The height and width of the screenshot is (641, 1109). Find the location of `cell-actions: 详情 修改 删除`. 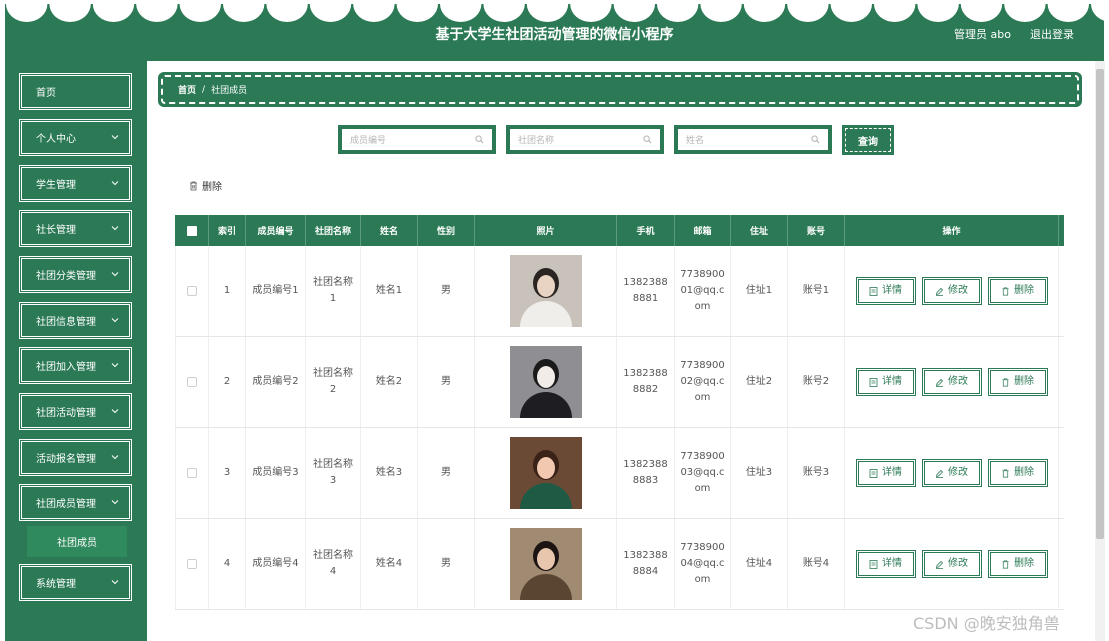

cell-actions: 详情 修改 删除 is located at coordinates (952, 382).